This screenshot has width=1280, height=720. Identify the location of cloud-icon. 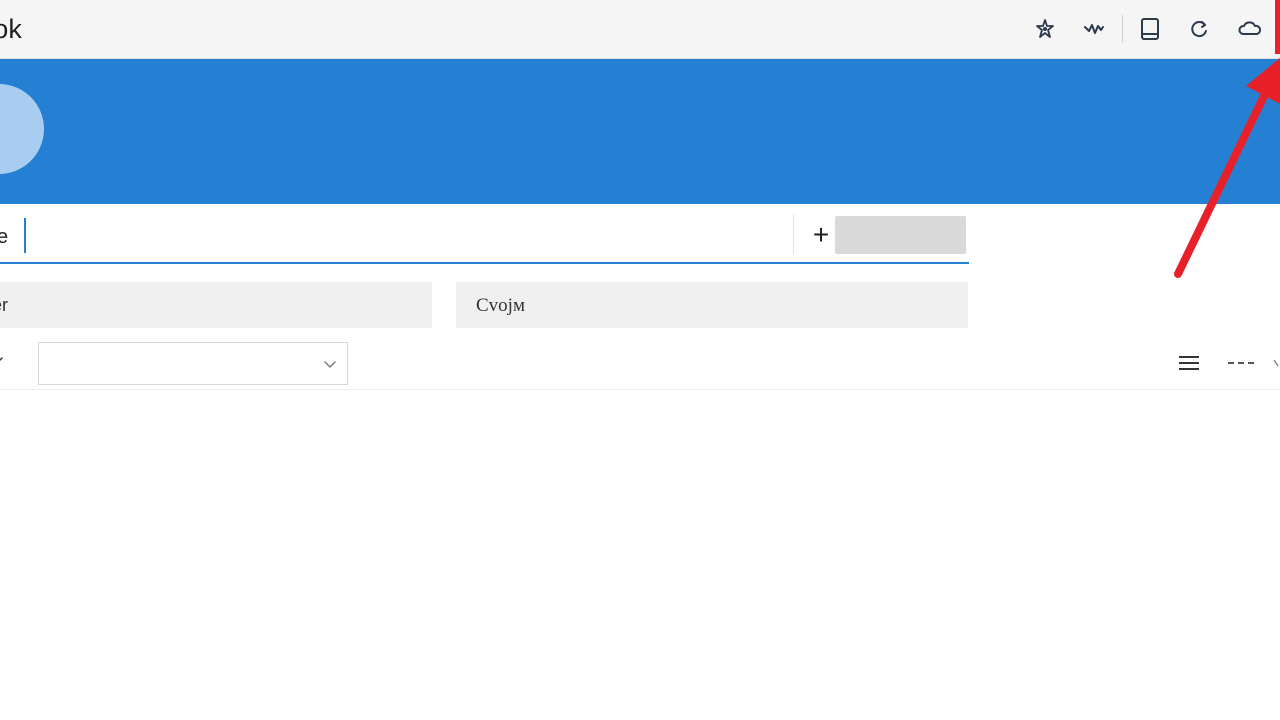
(1250, 29).